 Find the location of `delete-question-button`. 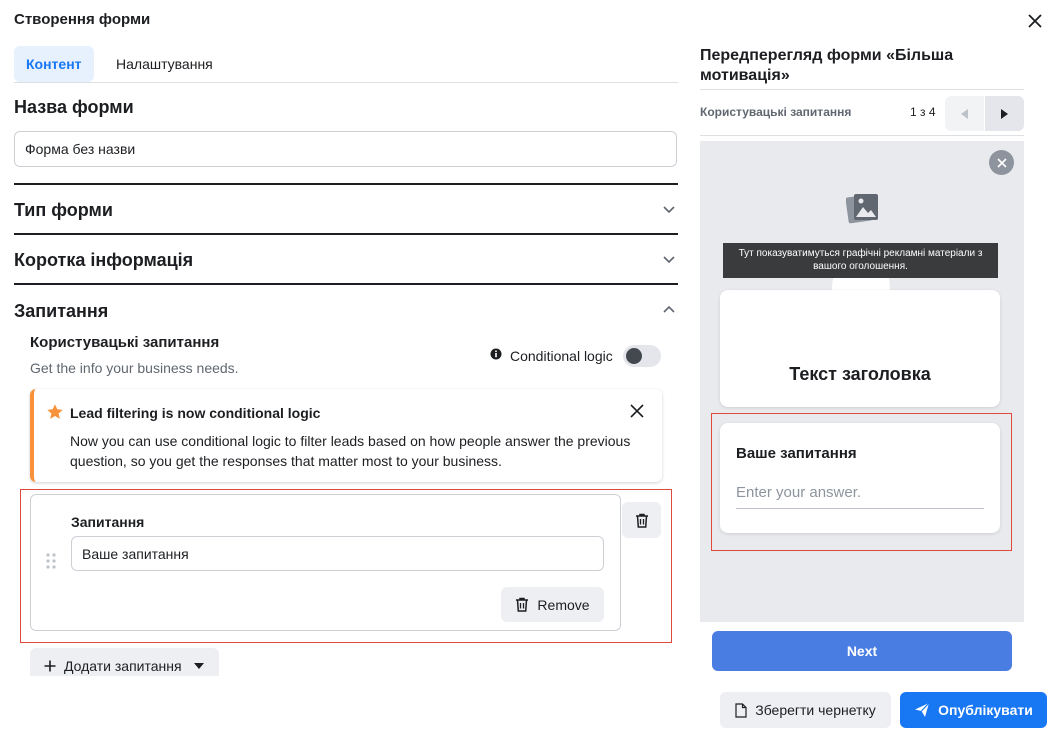

delete-question-button is located at coordinates (641, 520).